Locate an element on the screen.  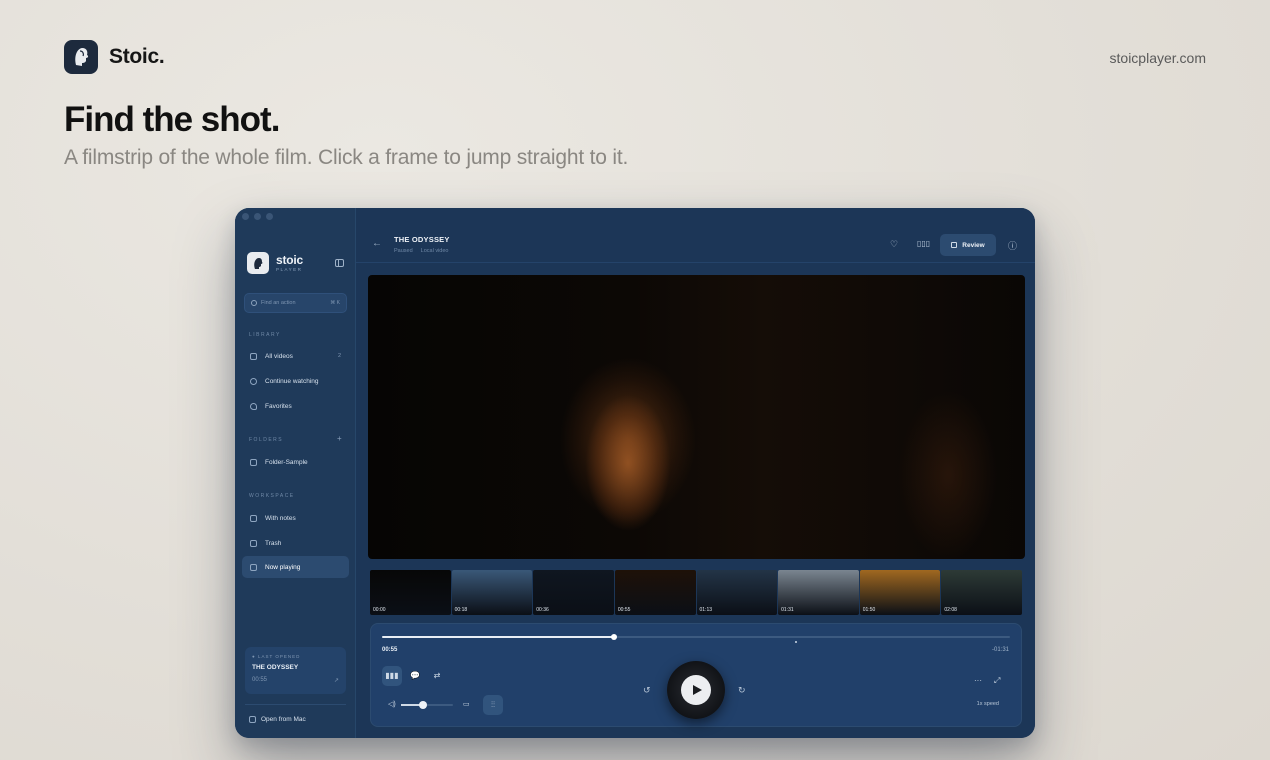
sidebar-item-label: With notes is located at coordinates (280, 518).